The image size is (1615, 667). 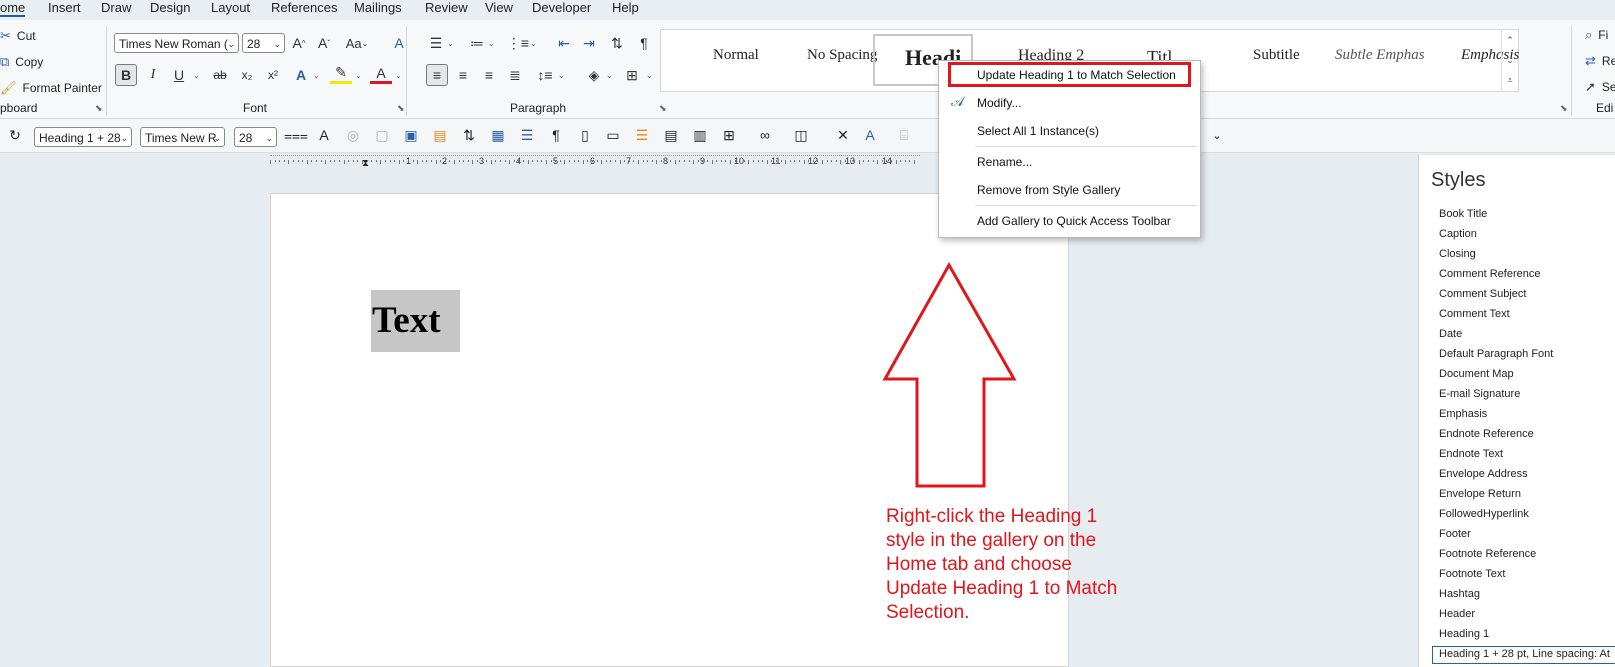 I want to click on horizontal-ruler: 1 2 3 4 5 6 7 8 9 10 11 12 13 14 ⧗, so click(x=595, y=162).